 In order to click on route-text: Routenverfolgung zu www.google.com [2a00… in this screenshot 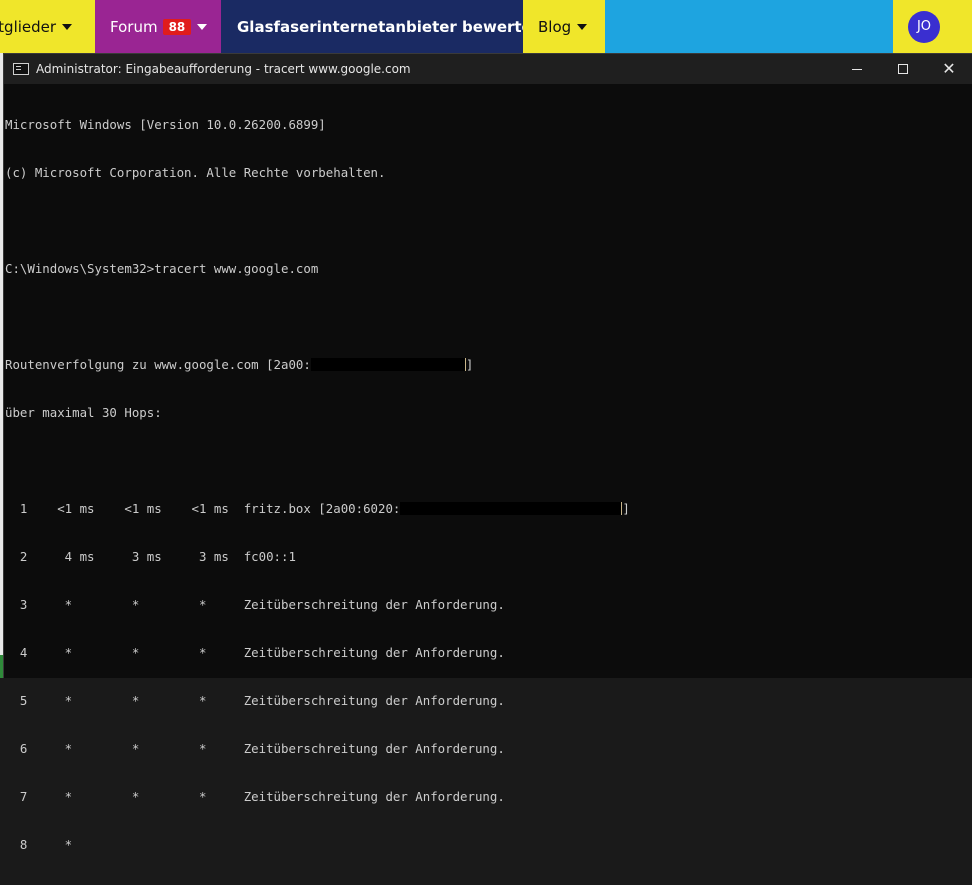, I will do `click(158, 364)`.